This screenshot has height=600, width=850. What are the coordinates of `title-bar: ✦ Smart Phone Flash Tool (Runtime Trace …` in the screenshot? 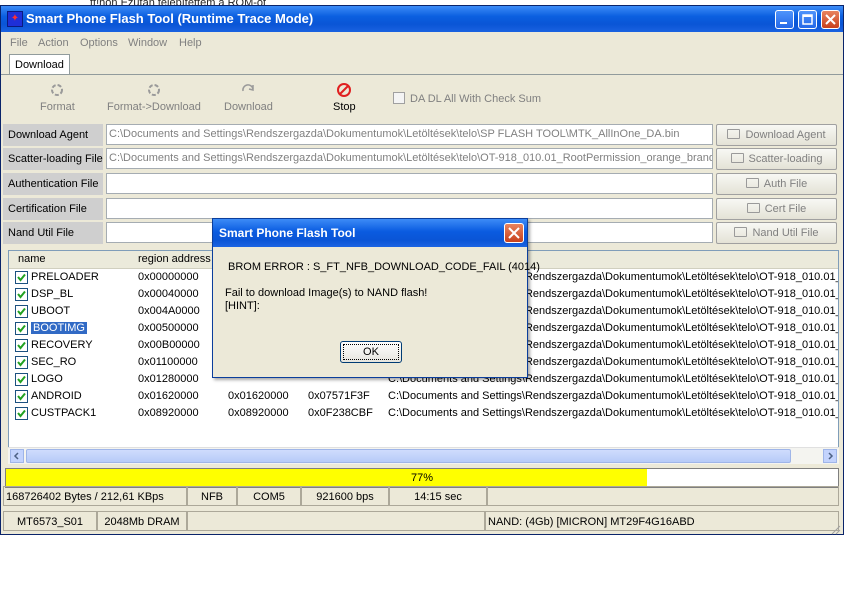 It's located at (422, 19).